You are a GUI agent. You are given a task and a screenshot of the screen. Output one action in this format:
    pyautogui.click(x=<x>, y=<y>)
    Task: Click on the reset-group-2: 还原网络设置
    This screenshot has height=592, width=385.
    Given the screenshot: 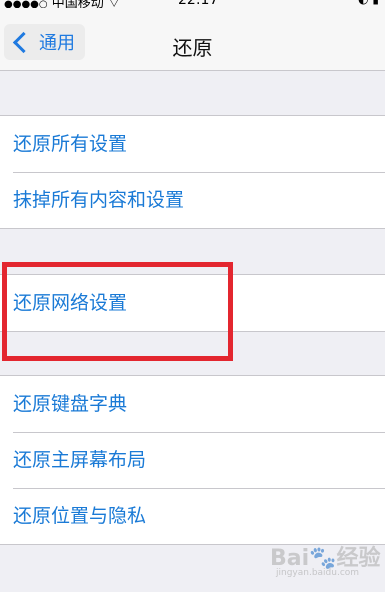 What is the action you would take?
    pyautogui.click(x=192, y=303)
    